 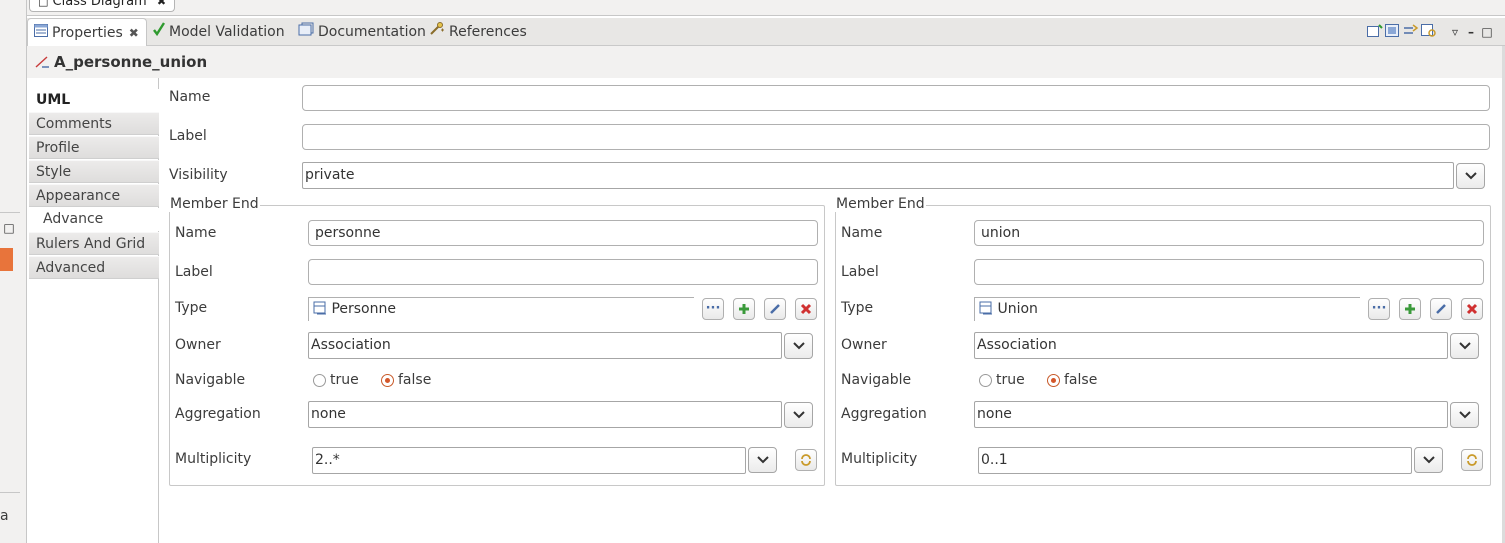 I want to click on left-side-view: □ a, so click(x=13, y=271).